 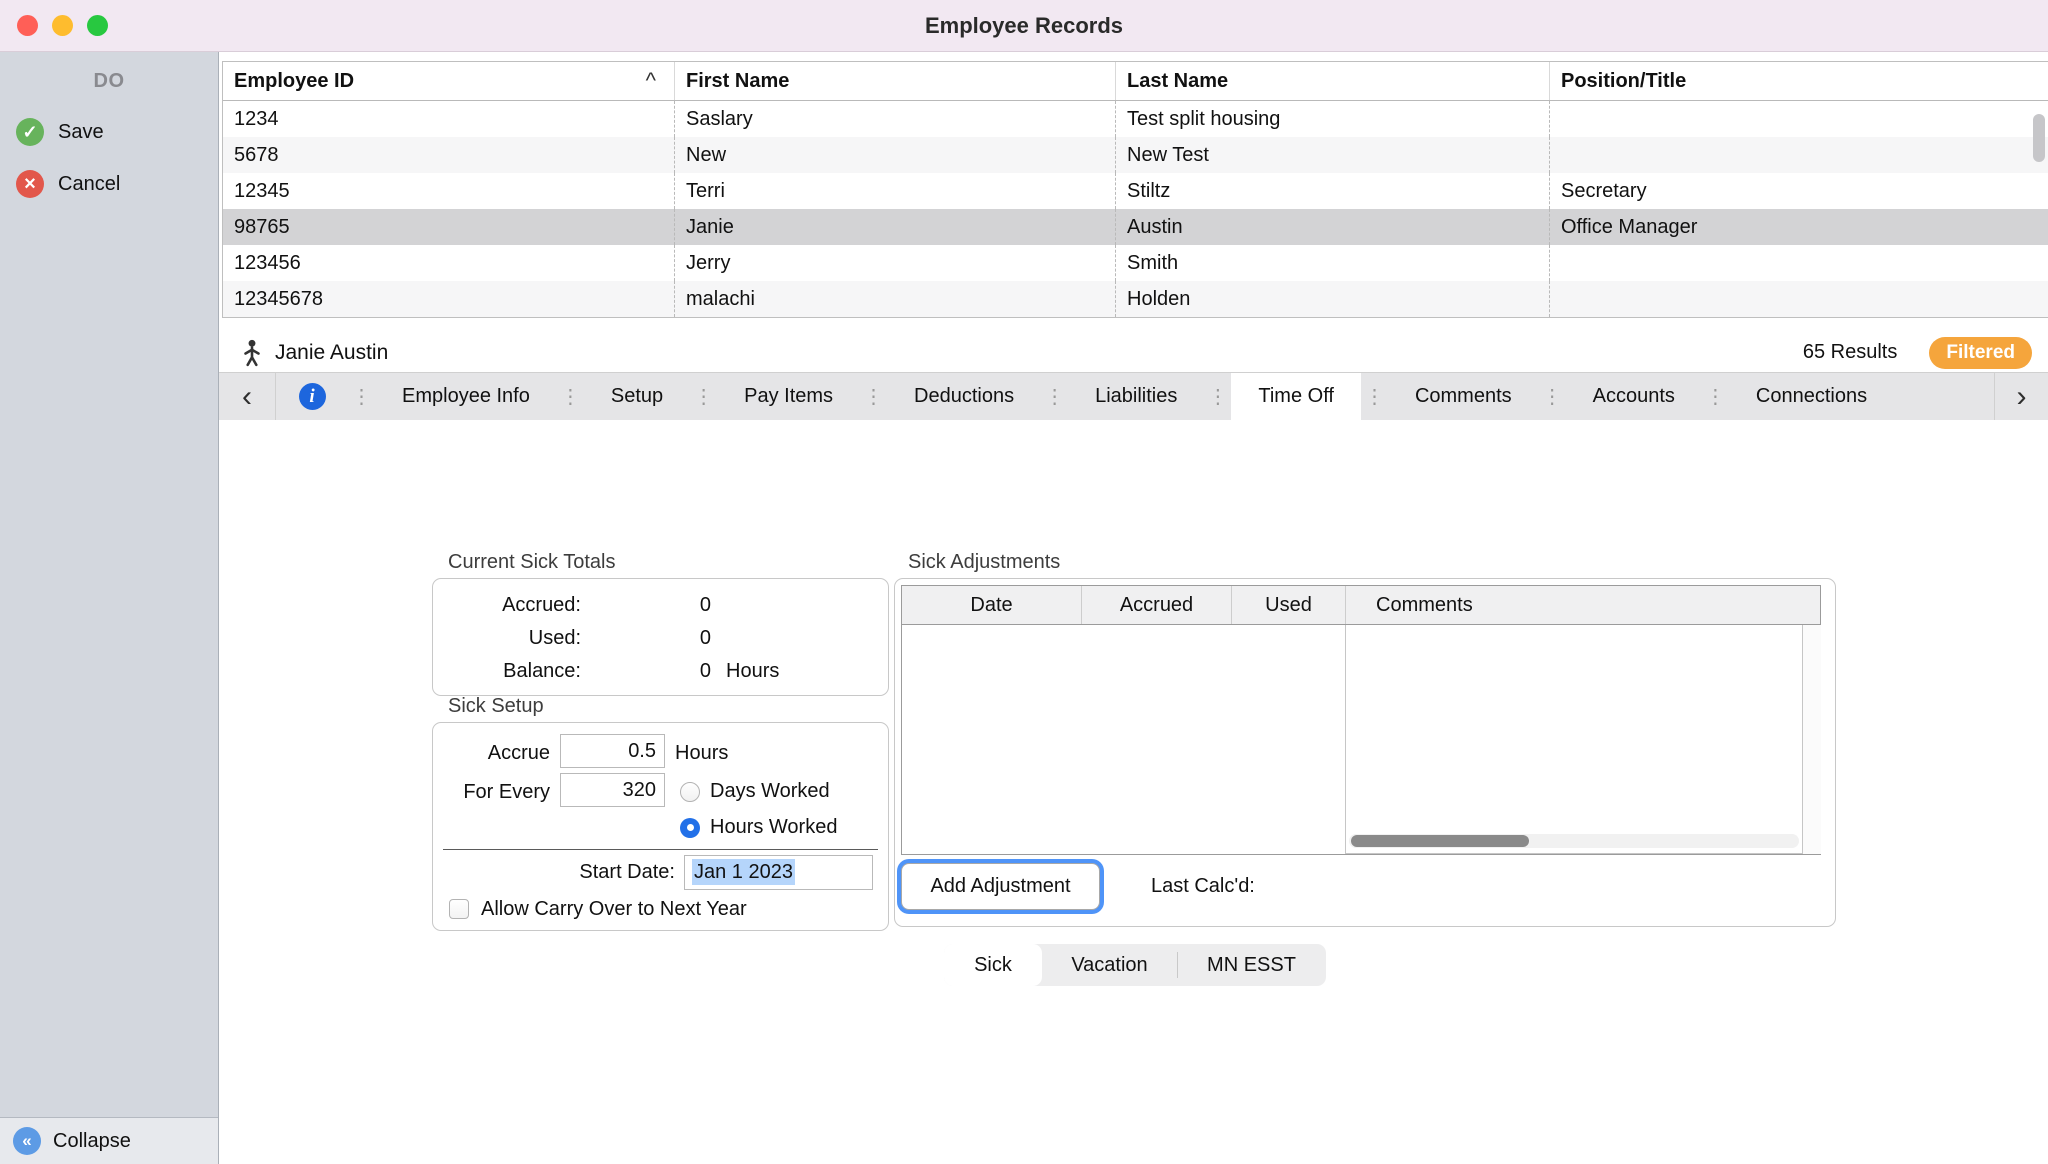 I want to click on tab-comments: Comments, so click(x=1463, y=396).